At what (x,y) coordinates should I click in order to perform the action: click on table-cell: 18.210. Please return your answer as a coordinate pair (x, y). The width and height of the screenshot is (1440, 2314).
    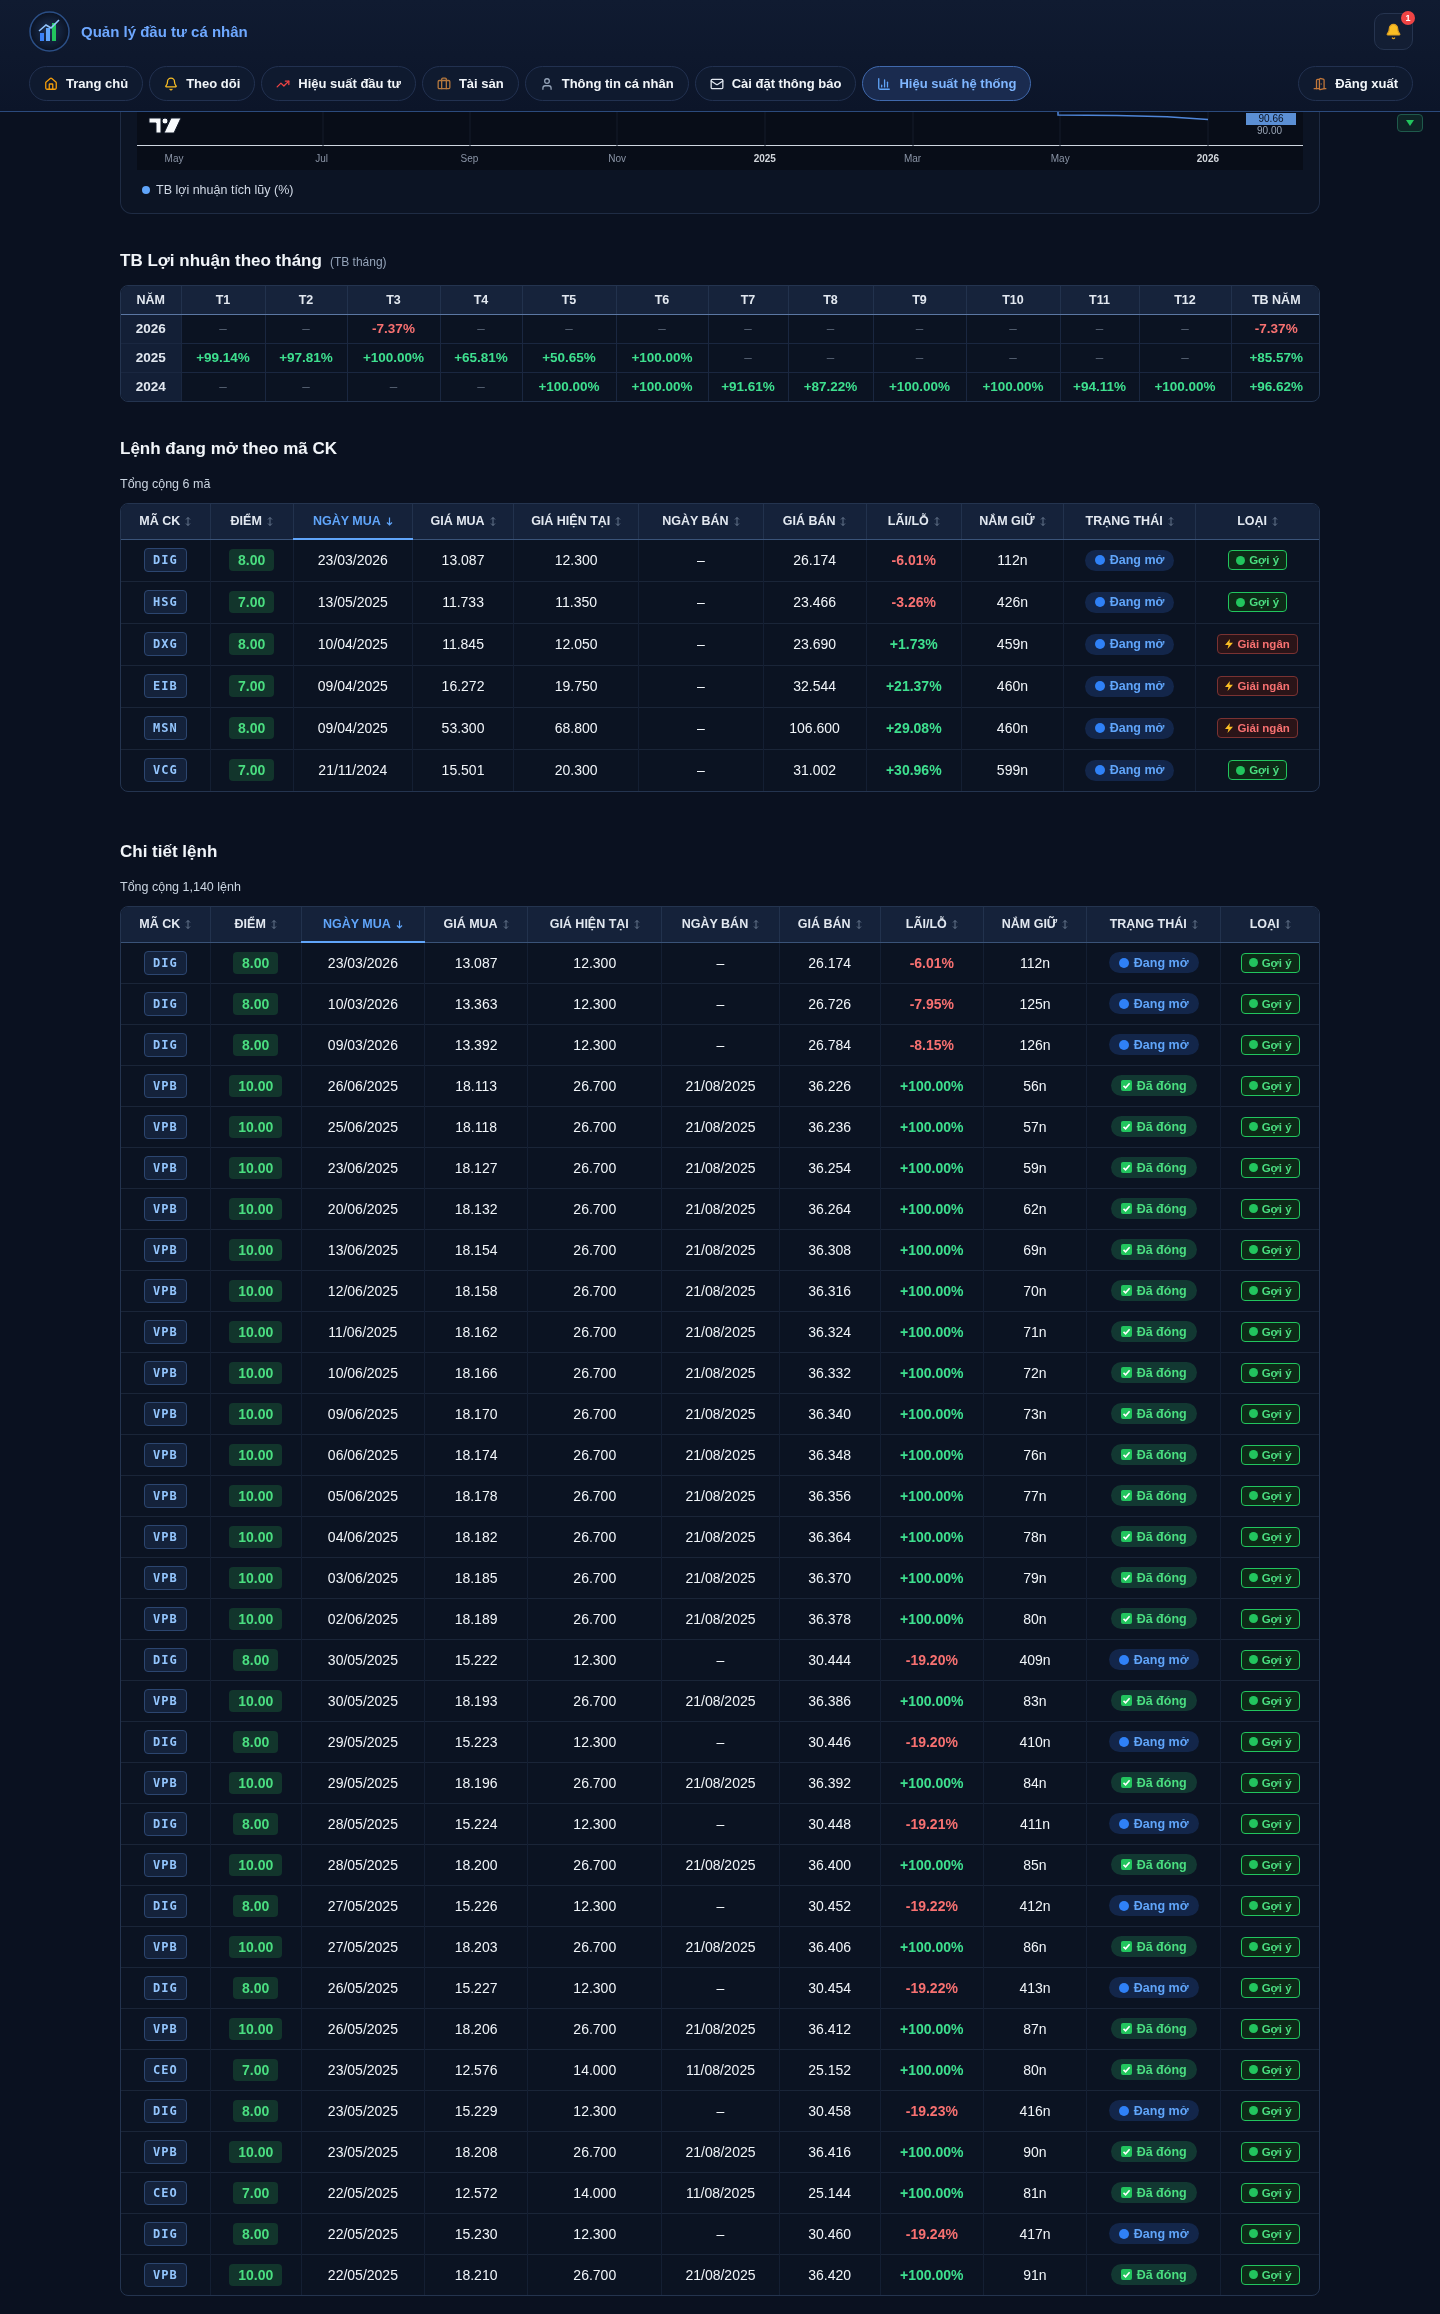
    Looking at the image, I should click on (476, 2274).